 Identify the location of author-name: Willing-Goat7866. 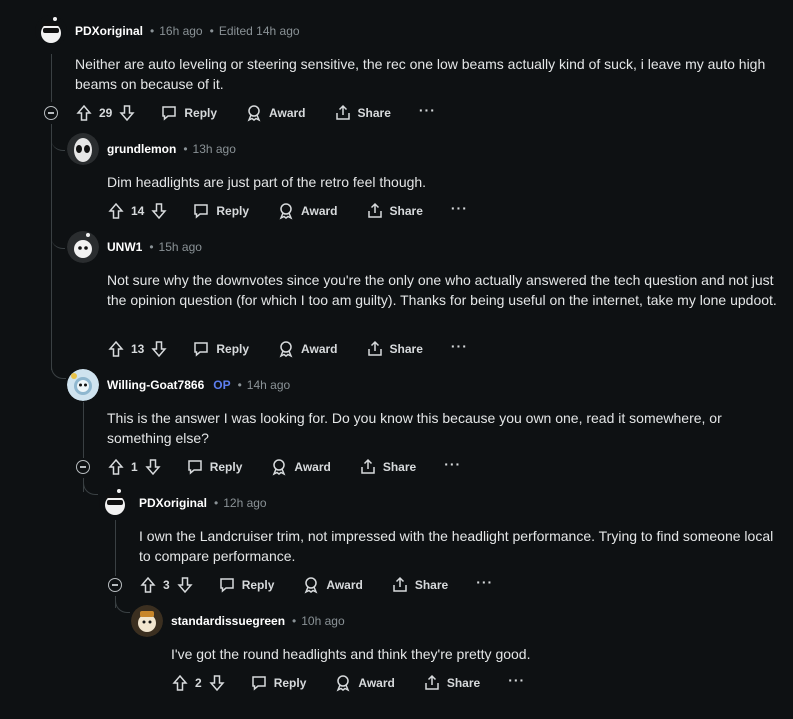
(155, 385).